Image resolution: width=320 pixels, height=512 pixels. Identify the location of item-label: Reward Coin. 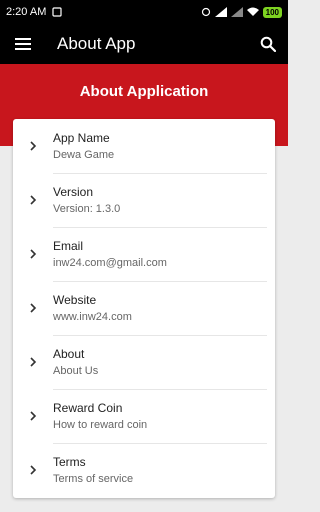
(88, 407).